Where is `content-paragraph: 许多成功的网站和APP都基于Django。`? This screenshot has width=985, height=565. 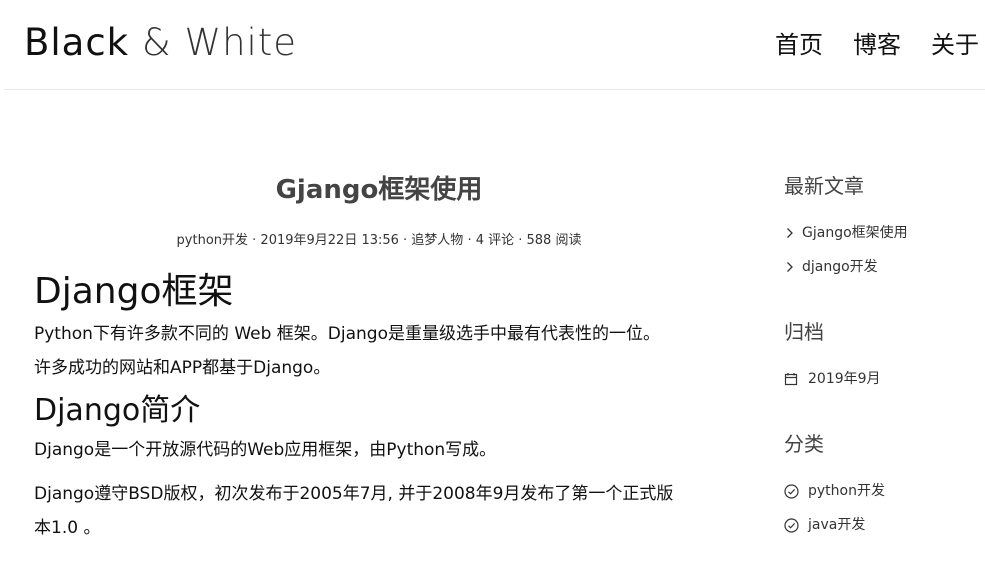 content-paragraph: 许多成功的网站和APP都基于Django。 is located at coordinates (182, 368).